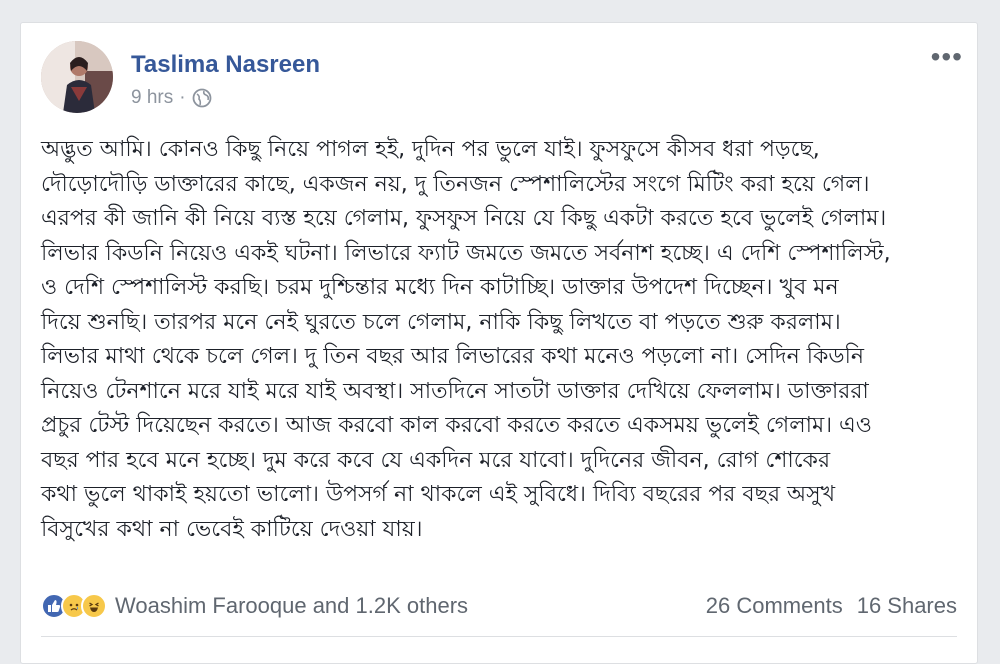 The height and width of the screenshot is (664, 1000). I want to click on shares-count: 16 Shares, so click(907, 606).